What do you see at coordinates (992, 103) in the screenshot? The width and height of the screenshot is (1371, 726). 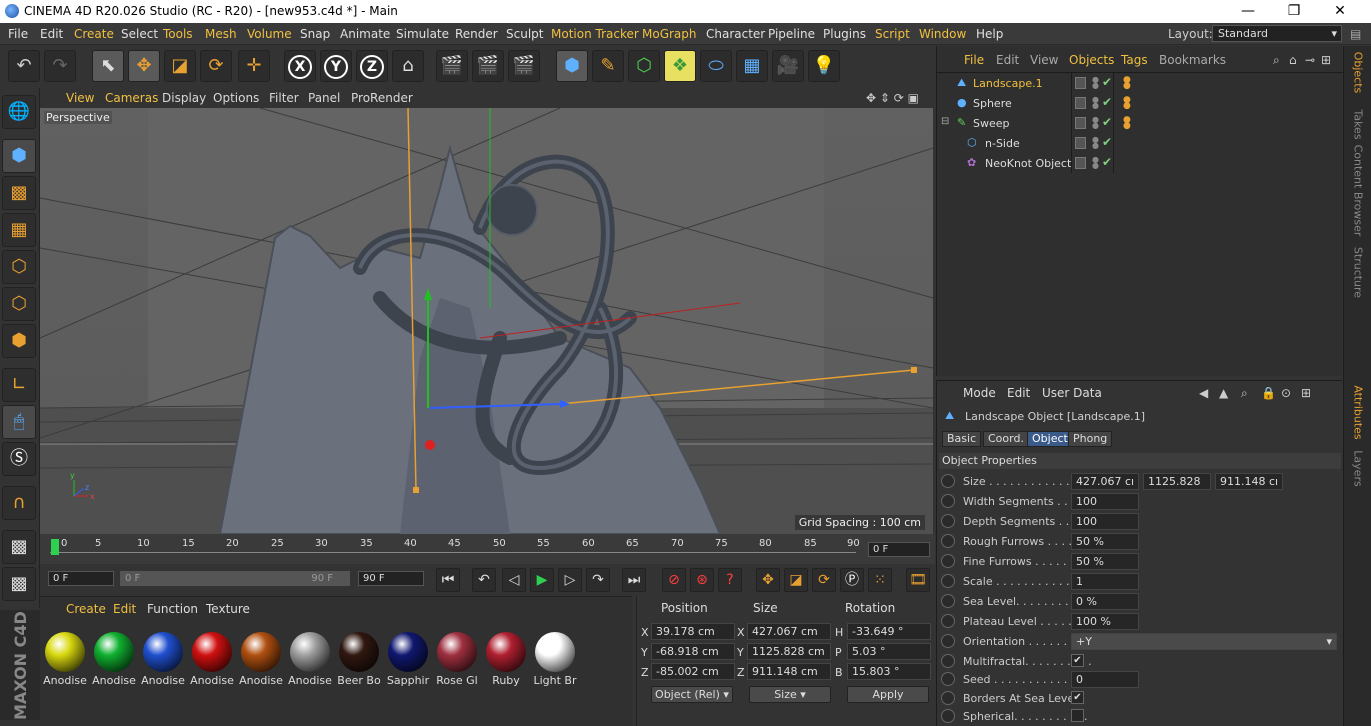 I see `object-name: Sphere` at bounding box center [992, 103].